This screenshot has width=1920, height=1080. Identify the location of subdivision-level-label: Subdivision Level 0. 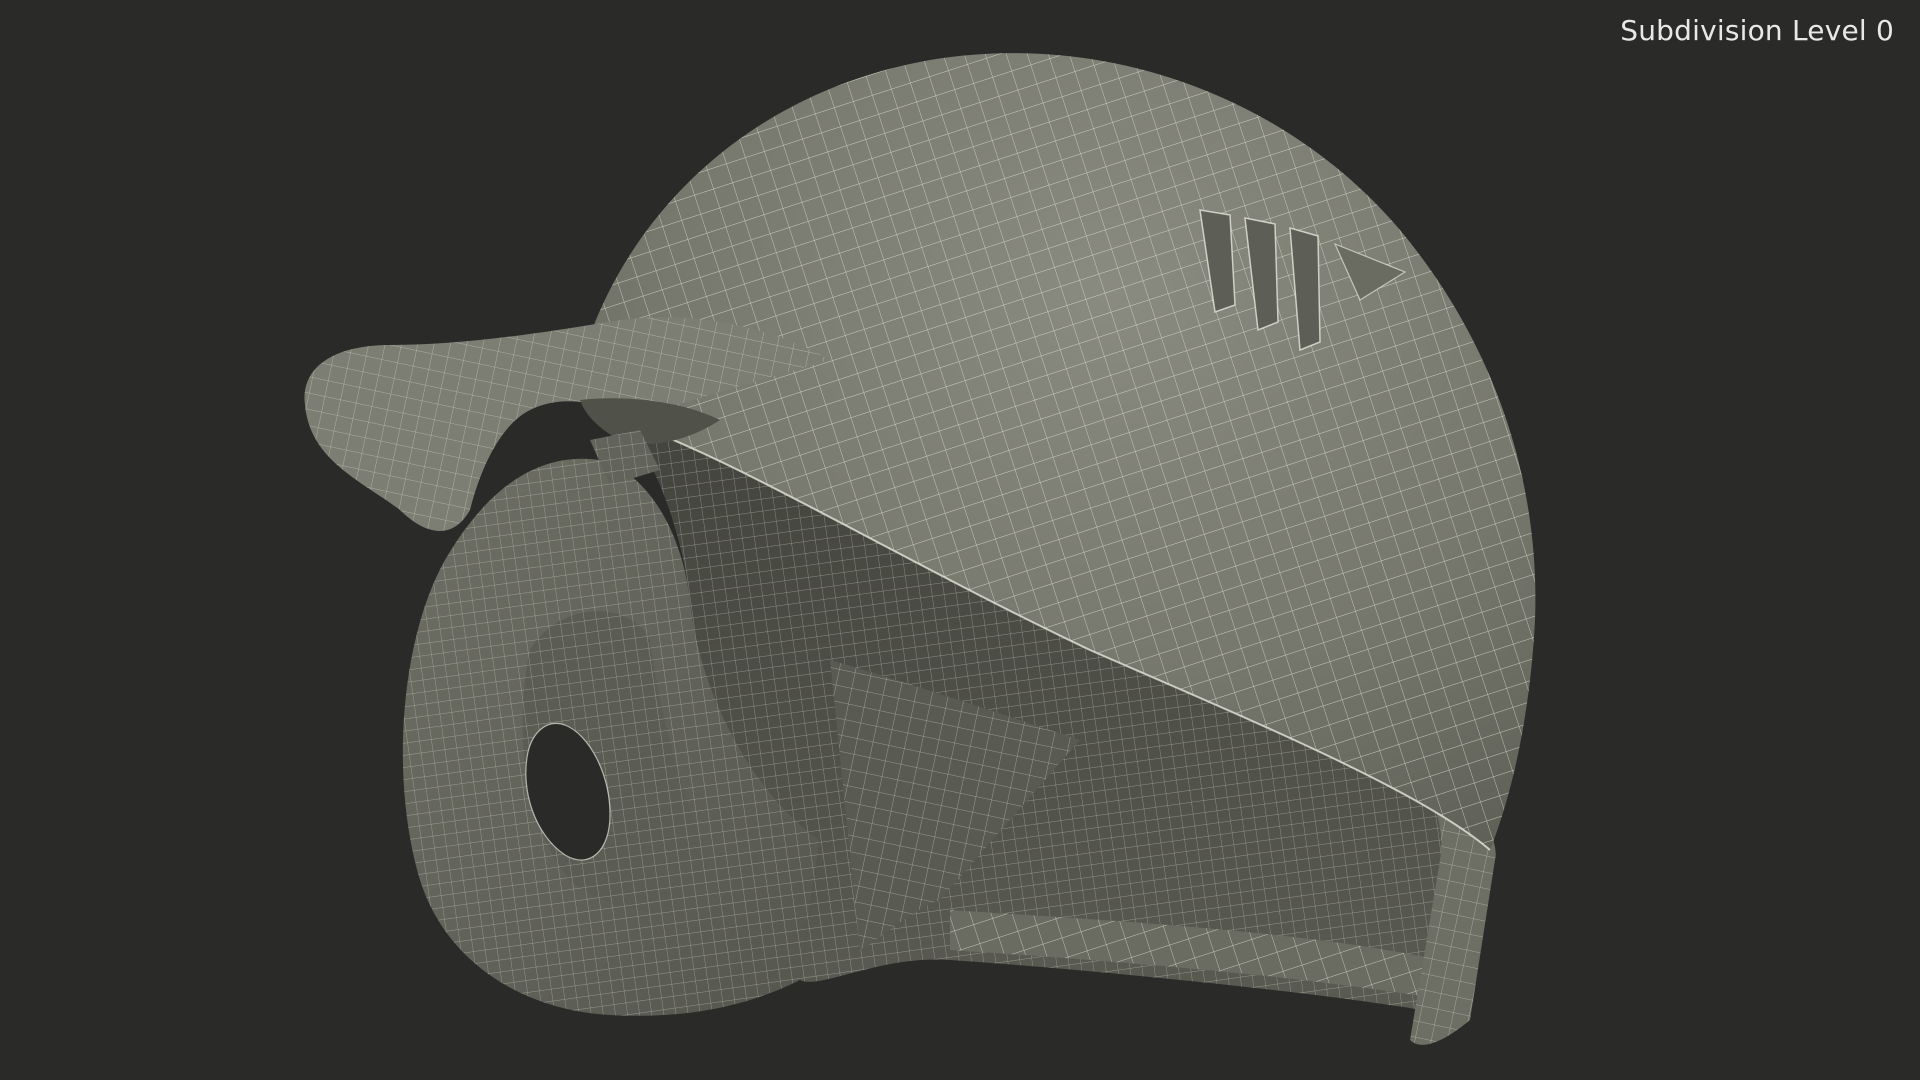
(1757, 30).